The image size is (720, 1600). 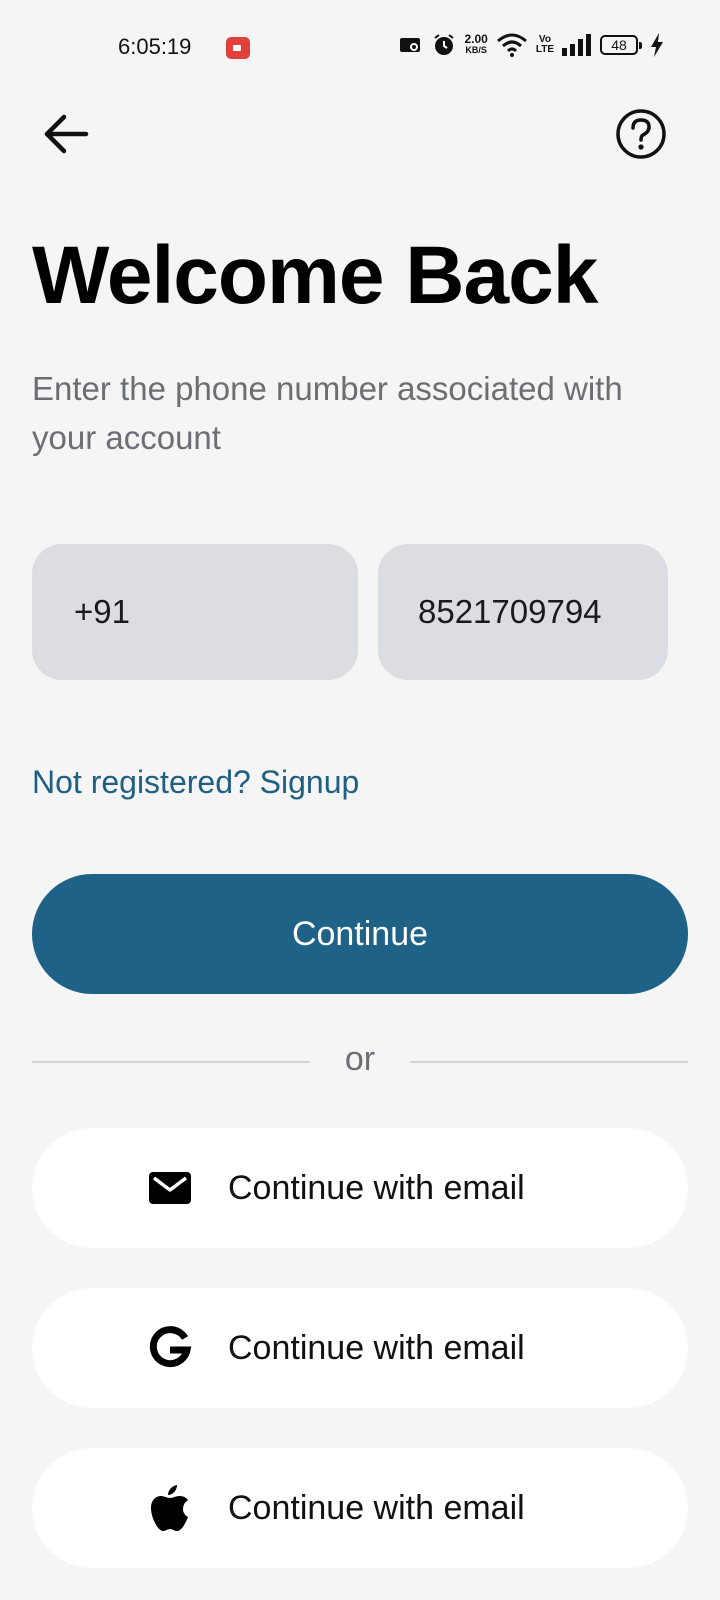 What do you see at coordinates (511, 45) in the screenshot?
I see `wifi-icon` at bounding box center [511, 45].